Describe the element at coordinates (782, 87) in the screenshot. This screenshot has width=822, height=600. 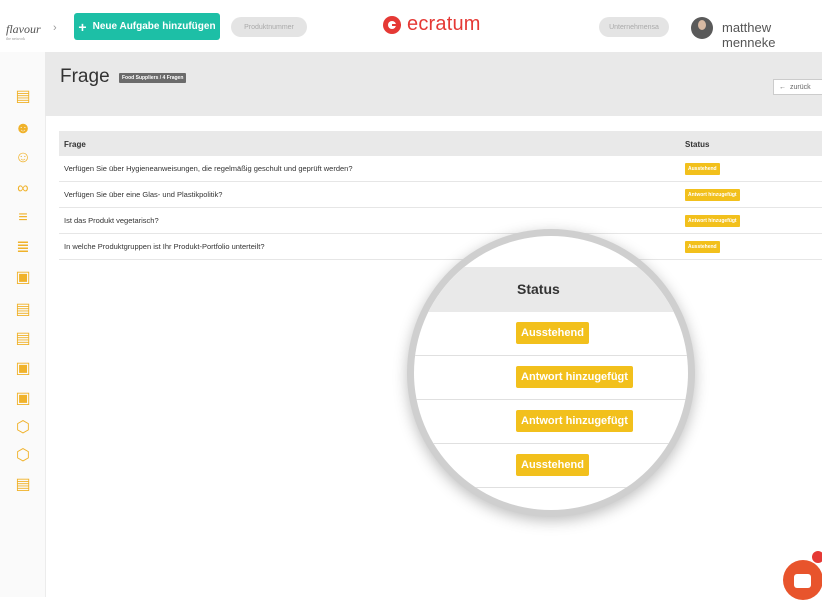
I see `arrow-left-icon: ←` at that location.